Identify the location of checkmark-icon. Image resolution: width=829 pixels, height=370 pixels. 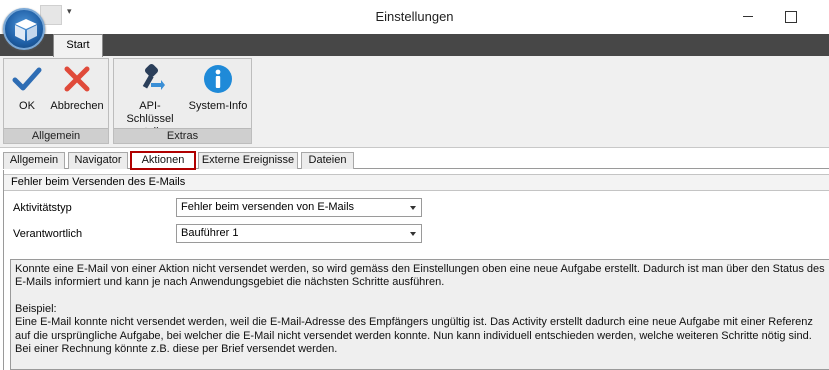
(27, 79).